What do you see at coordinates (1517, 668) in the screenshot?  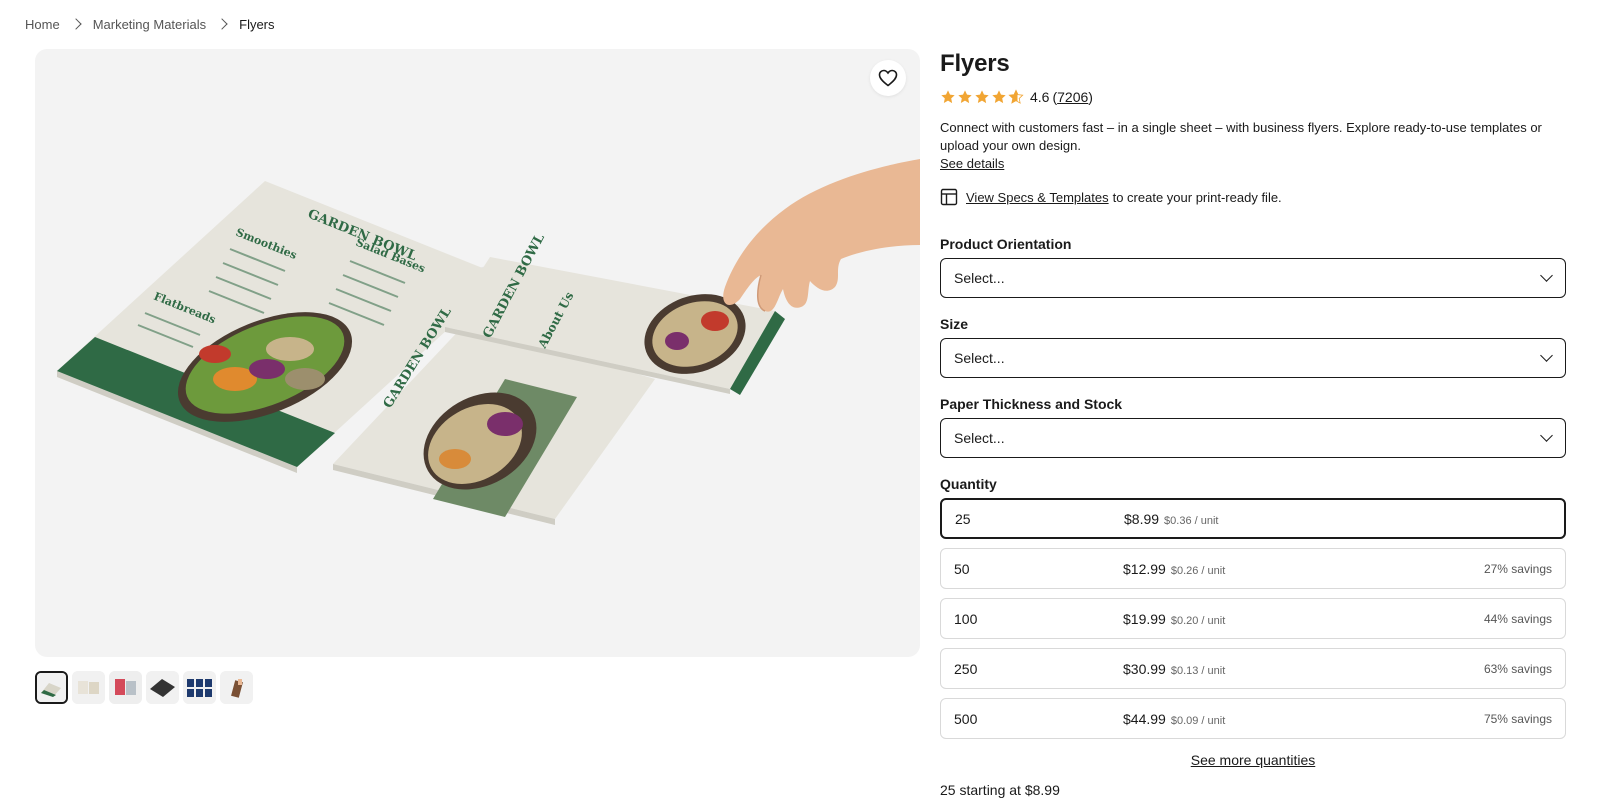 I see `savings-badge: 63% savings` at bounding box center [1517, 668].